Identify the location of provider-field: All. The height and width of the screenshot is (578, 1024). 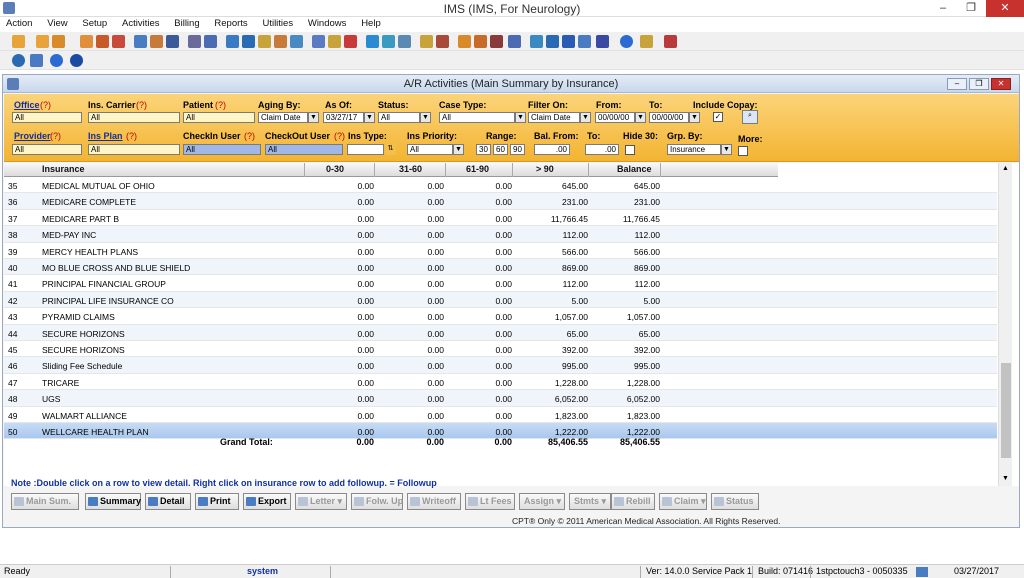
(47, 149).